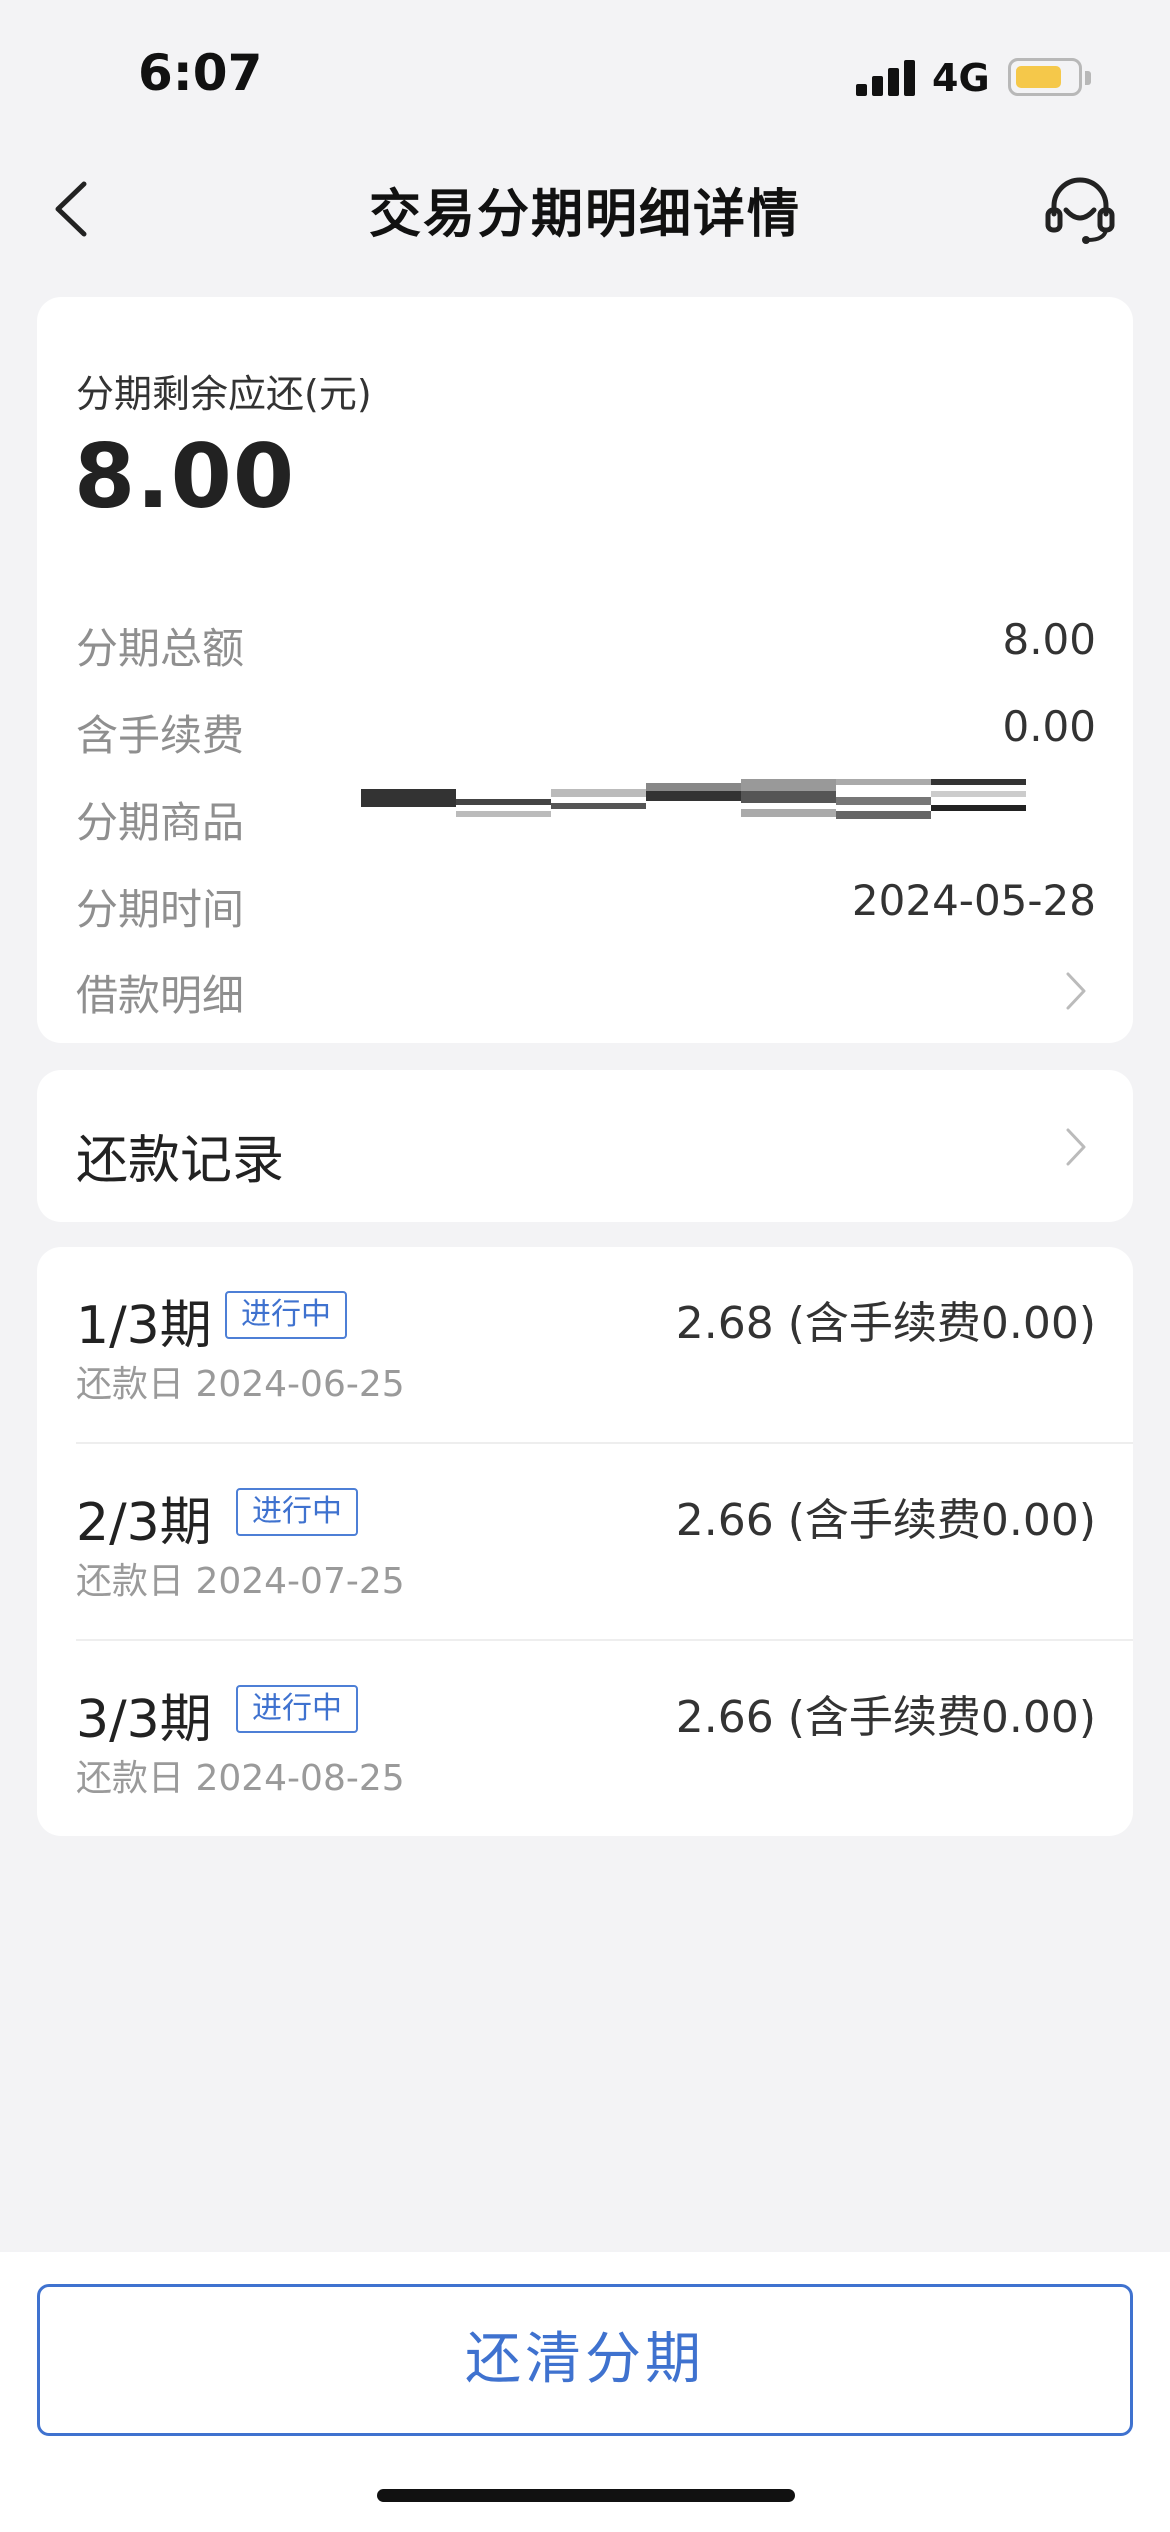  I want to click on time-row: 分期时间 2024-05-28, so click(586, 906).